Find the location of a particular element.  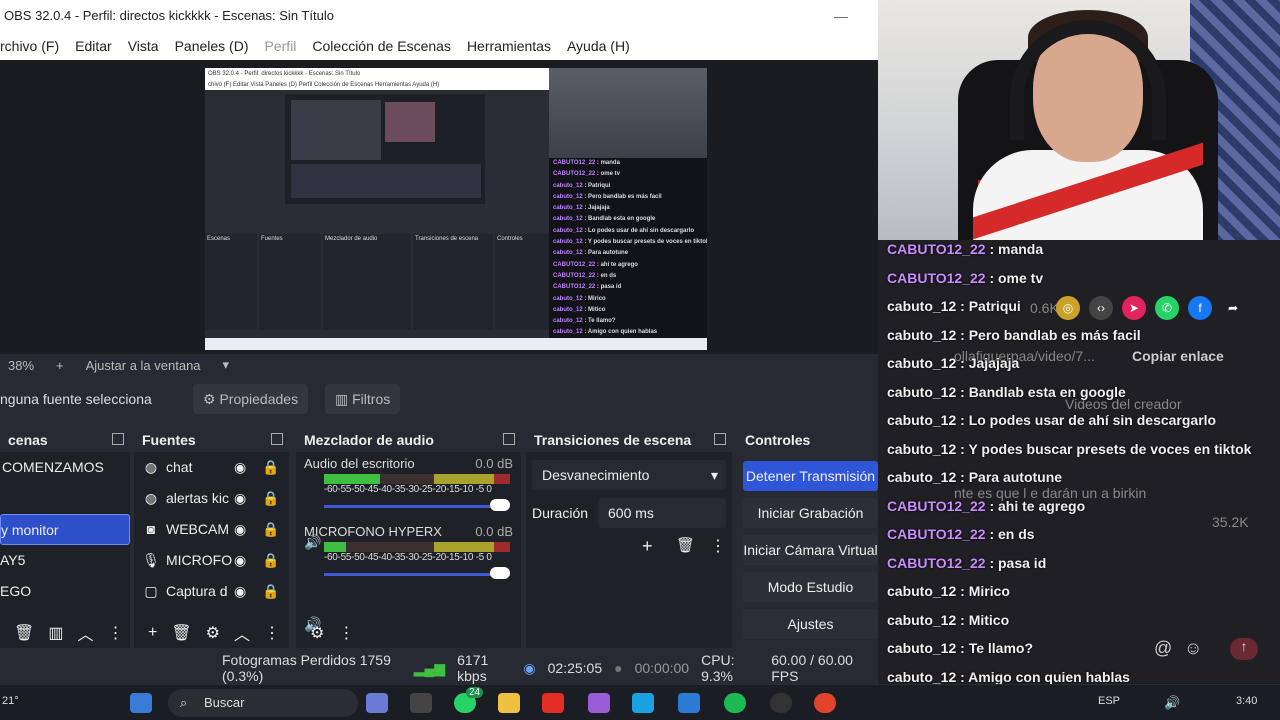

whatsapp-icon: ✆ is located at coordinates (1167, 308).